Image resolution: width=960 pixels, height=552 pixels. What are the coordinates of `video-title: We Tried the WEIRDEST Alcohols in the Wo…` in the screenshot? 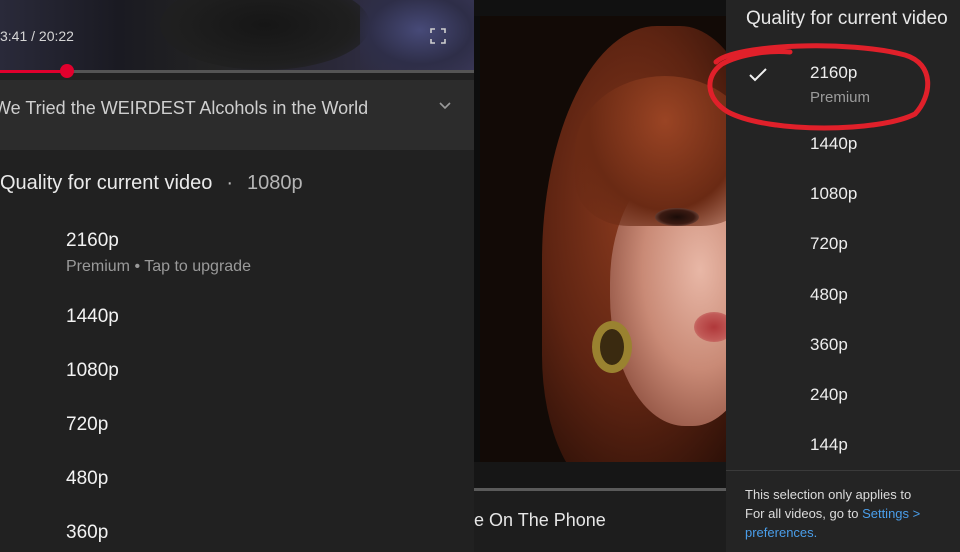 It's located at (184, 108).